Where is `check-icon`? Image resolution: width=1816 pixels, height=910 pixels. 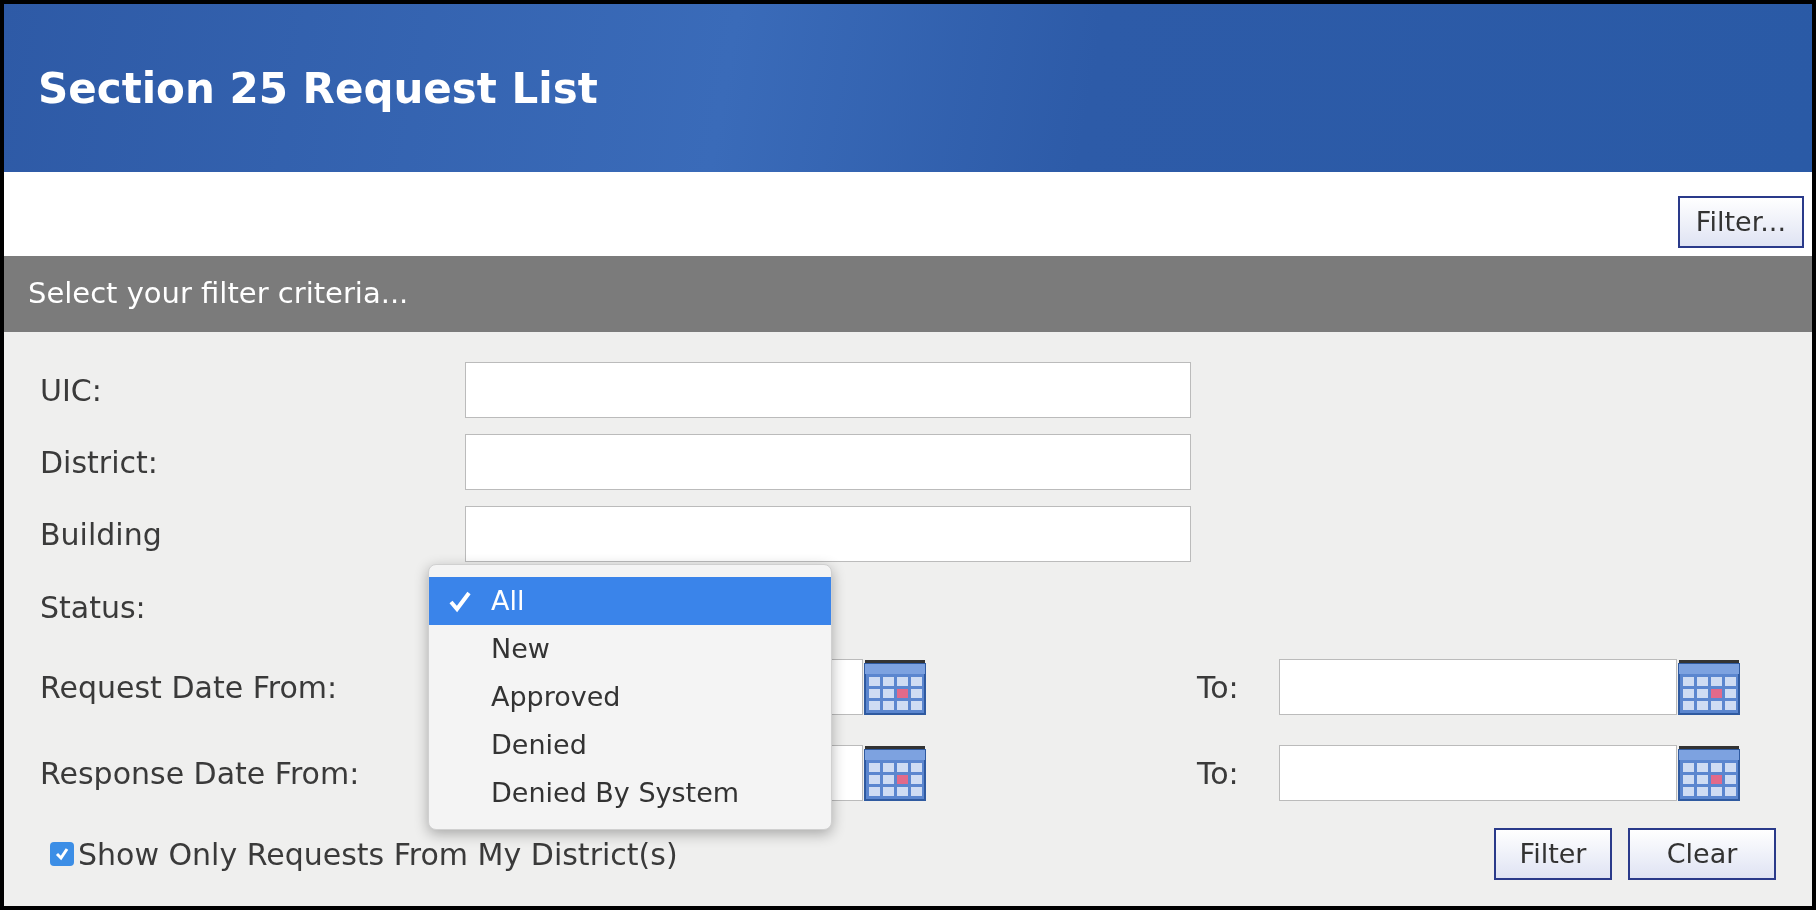
check-icon is located at coordinates (62, 854).